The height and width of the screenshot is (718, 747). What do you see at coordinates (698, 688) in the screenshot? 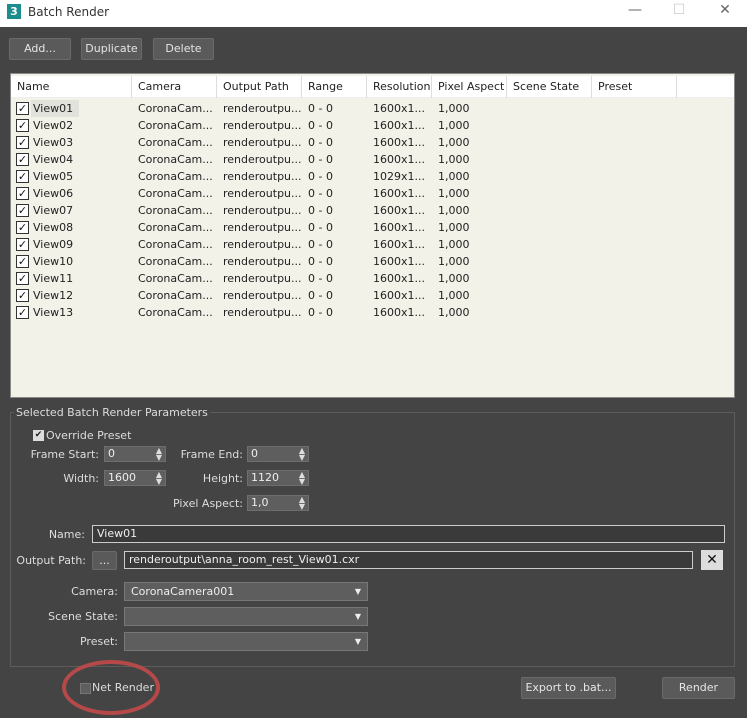
I see `render-button: Render` at bounding box center [698, 688].